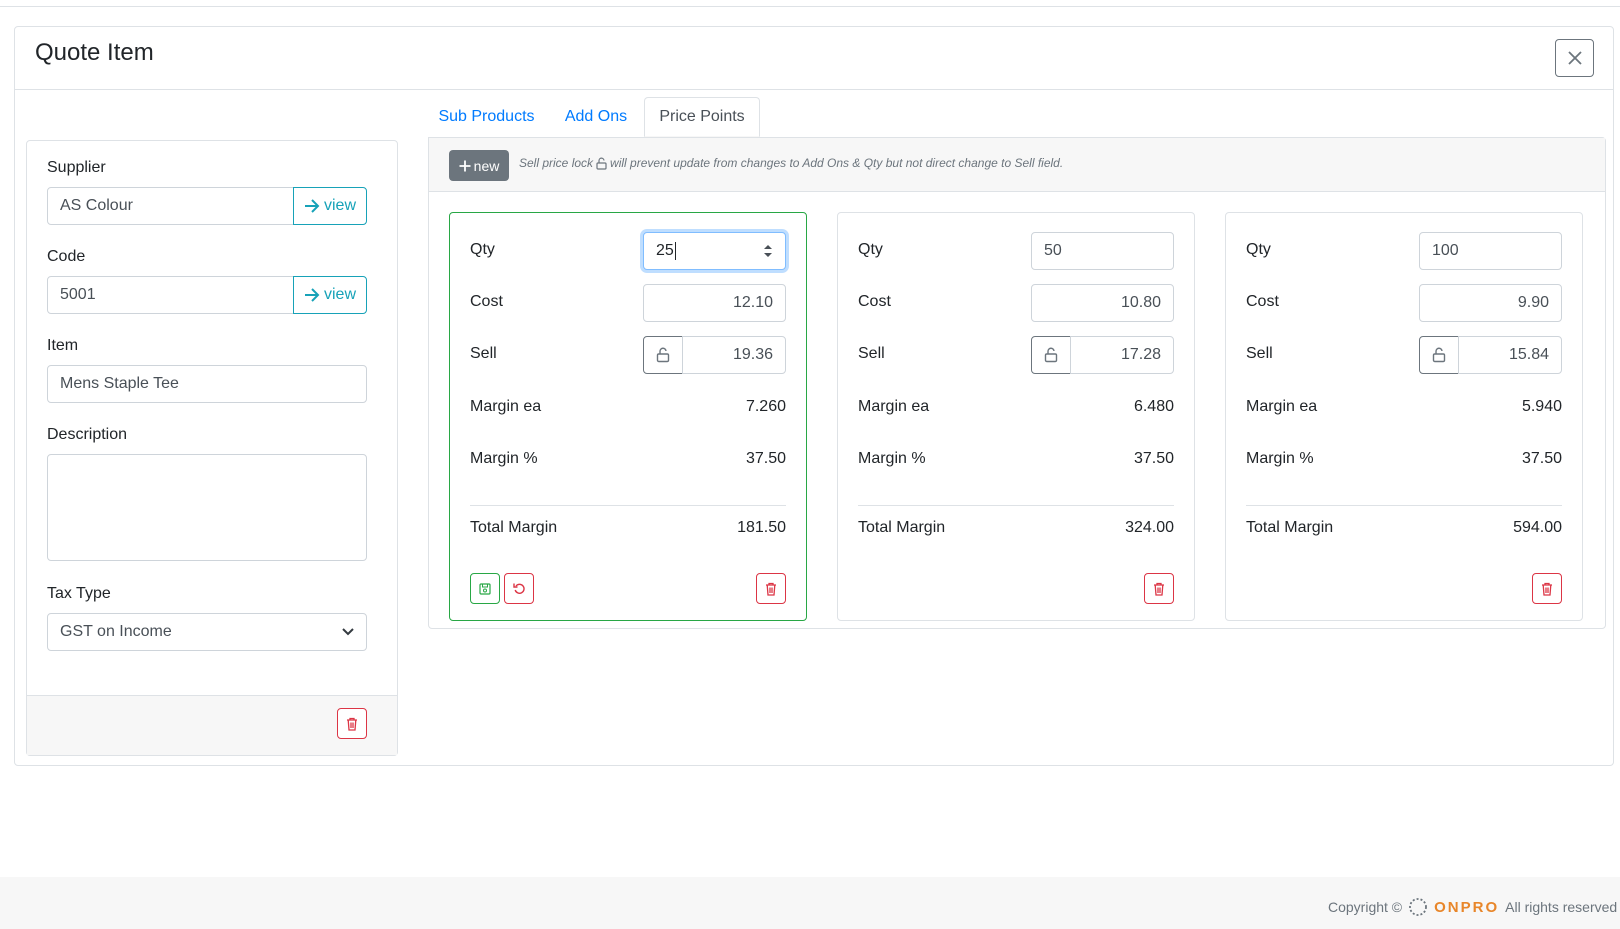  Describe the element at coordinates (1467, 907) in the screenshot. I see `brand-name: ONPRO` at that location.